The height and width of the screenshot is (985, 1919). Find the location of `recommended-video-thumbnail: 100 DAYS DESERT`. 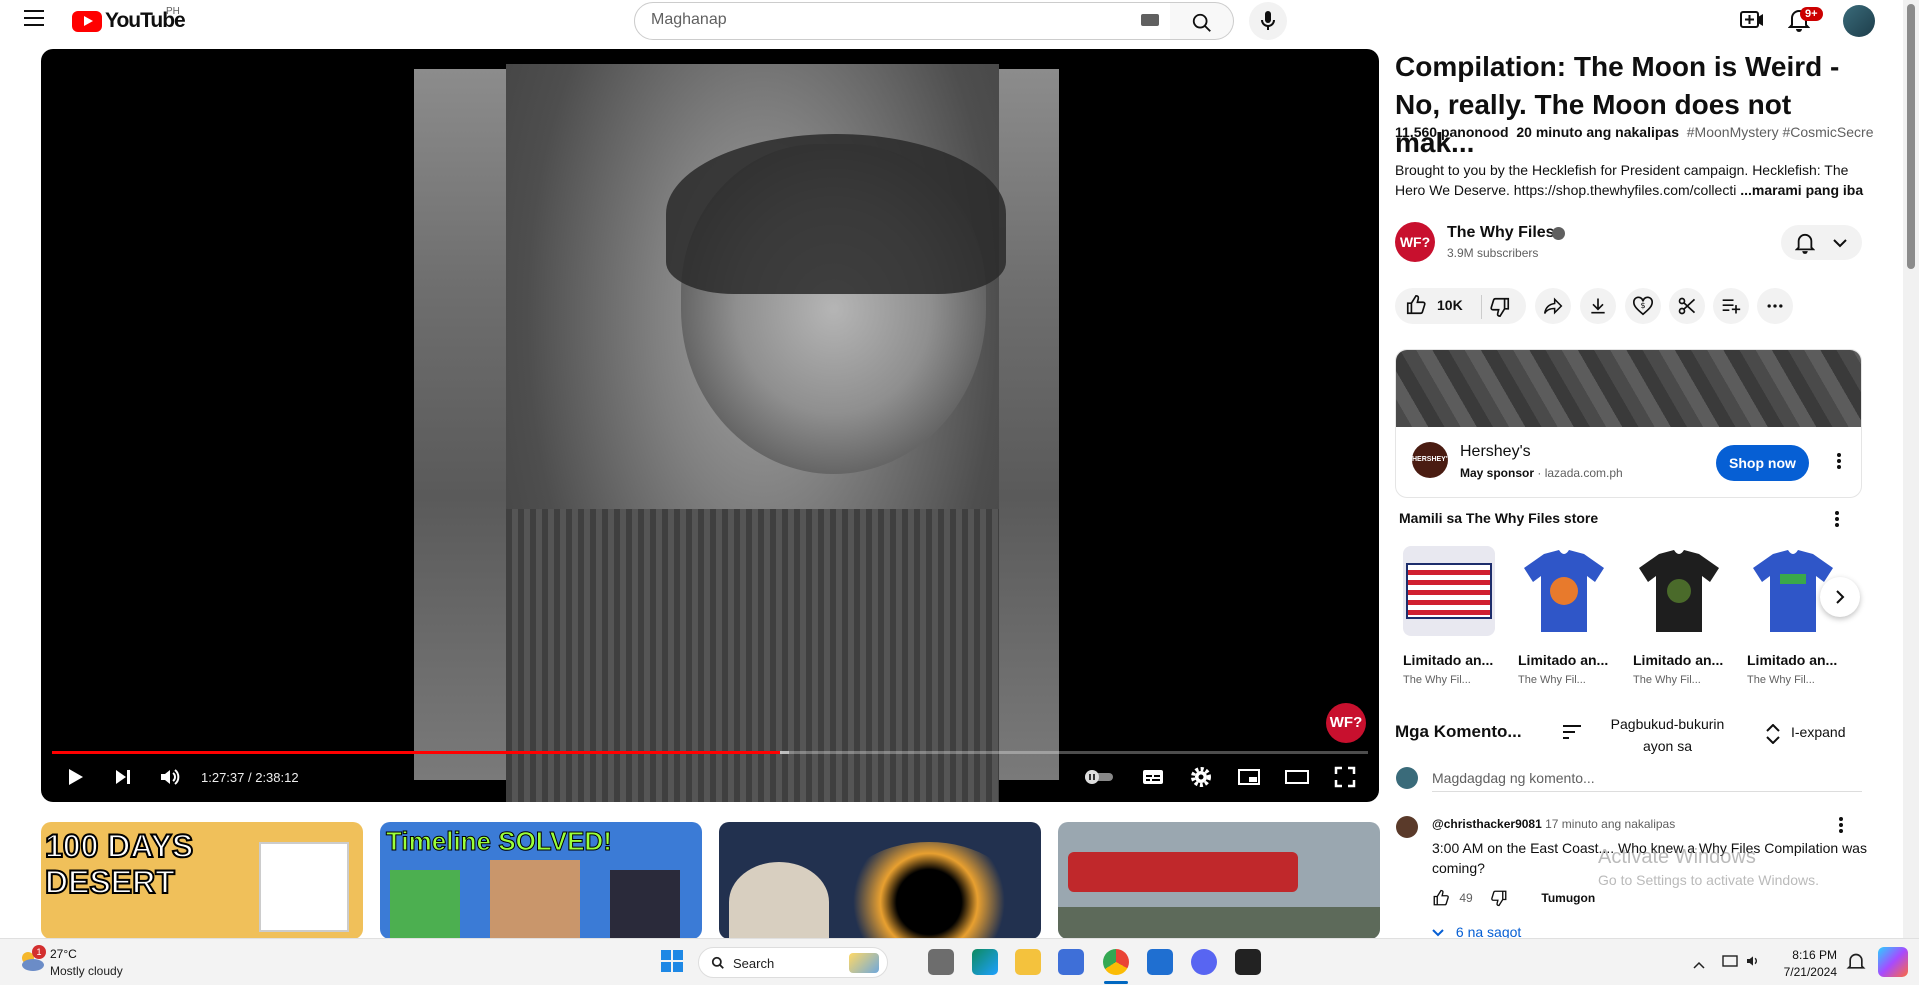

recommended-video-thumbnail: 100 DAYS DESERT is located at coordinates (202, 880).